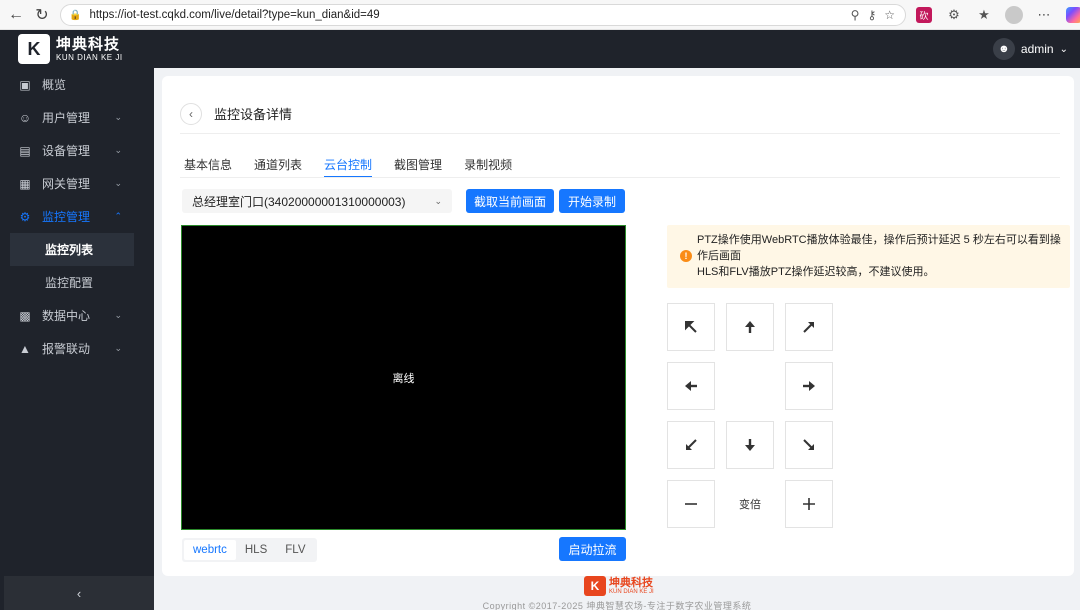  What do you see at coordinates (954, 15) in the screenshot?
I see `puzzle-icon: ⚙` at bounding box center [954, 15].